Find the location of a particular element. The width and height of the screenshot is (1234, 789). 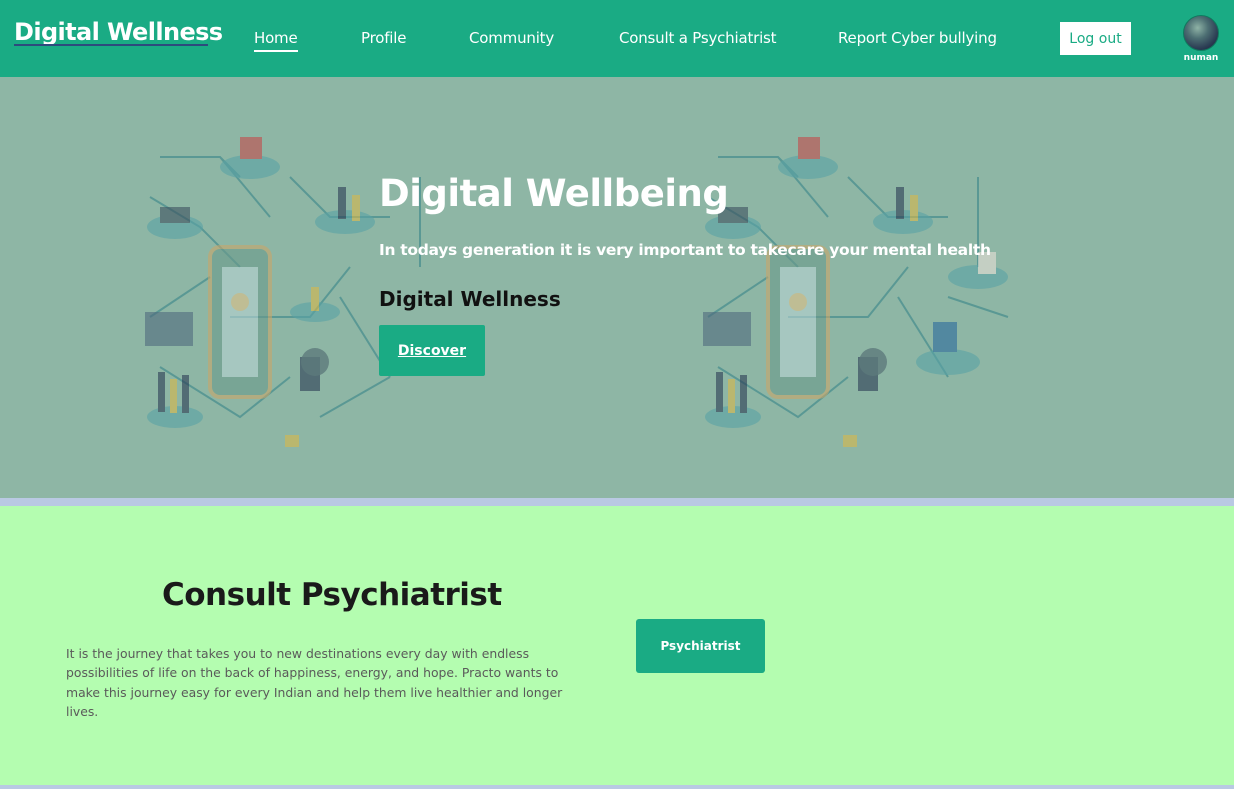

section-divider is located at coordinates (617, 502).